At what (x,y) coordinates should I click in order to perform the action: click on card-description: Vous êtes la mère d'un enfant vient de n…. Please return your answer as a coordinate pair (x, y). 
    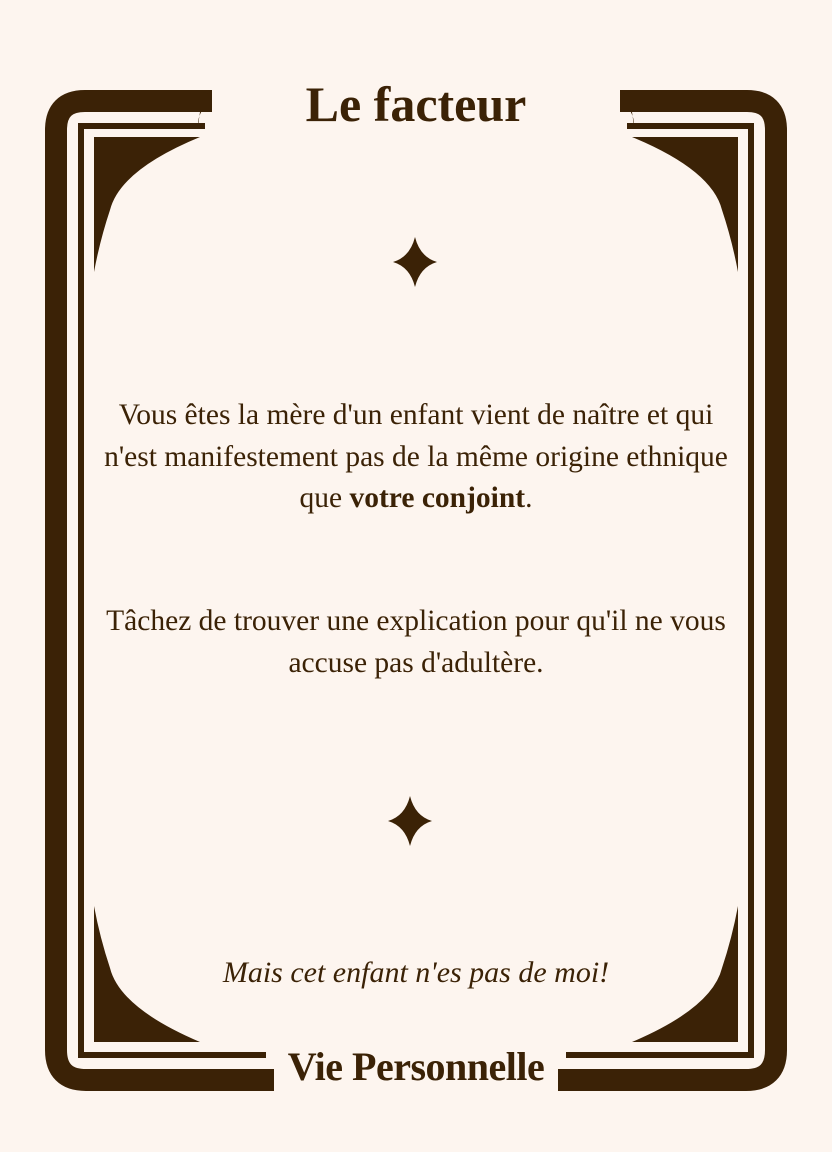
    Looking at the image, I should click on (416, 457).